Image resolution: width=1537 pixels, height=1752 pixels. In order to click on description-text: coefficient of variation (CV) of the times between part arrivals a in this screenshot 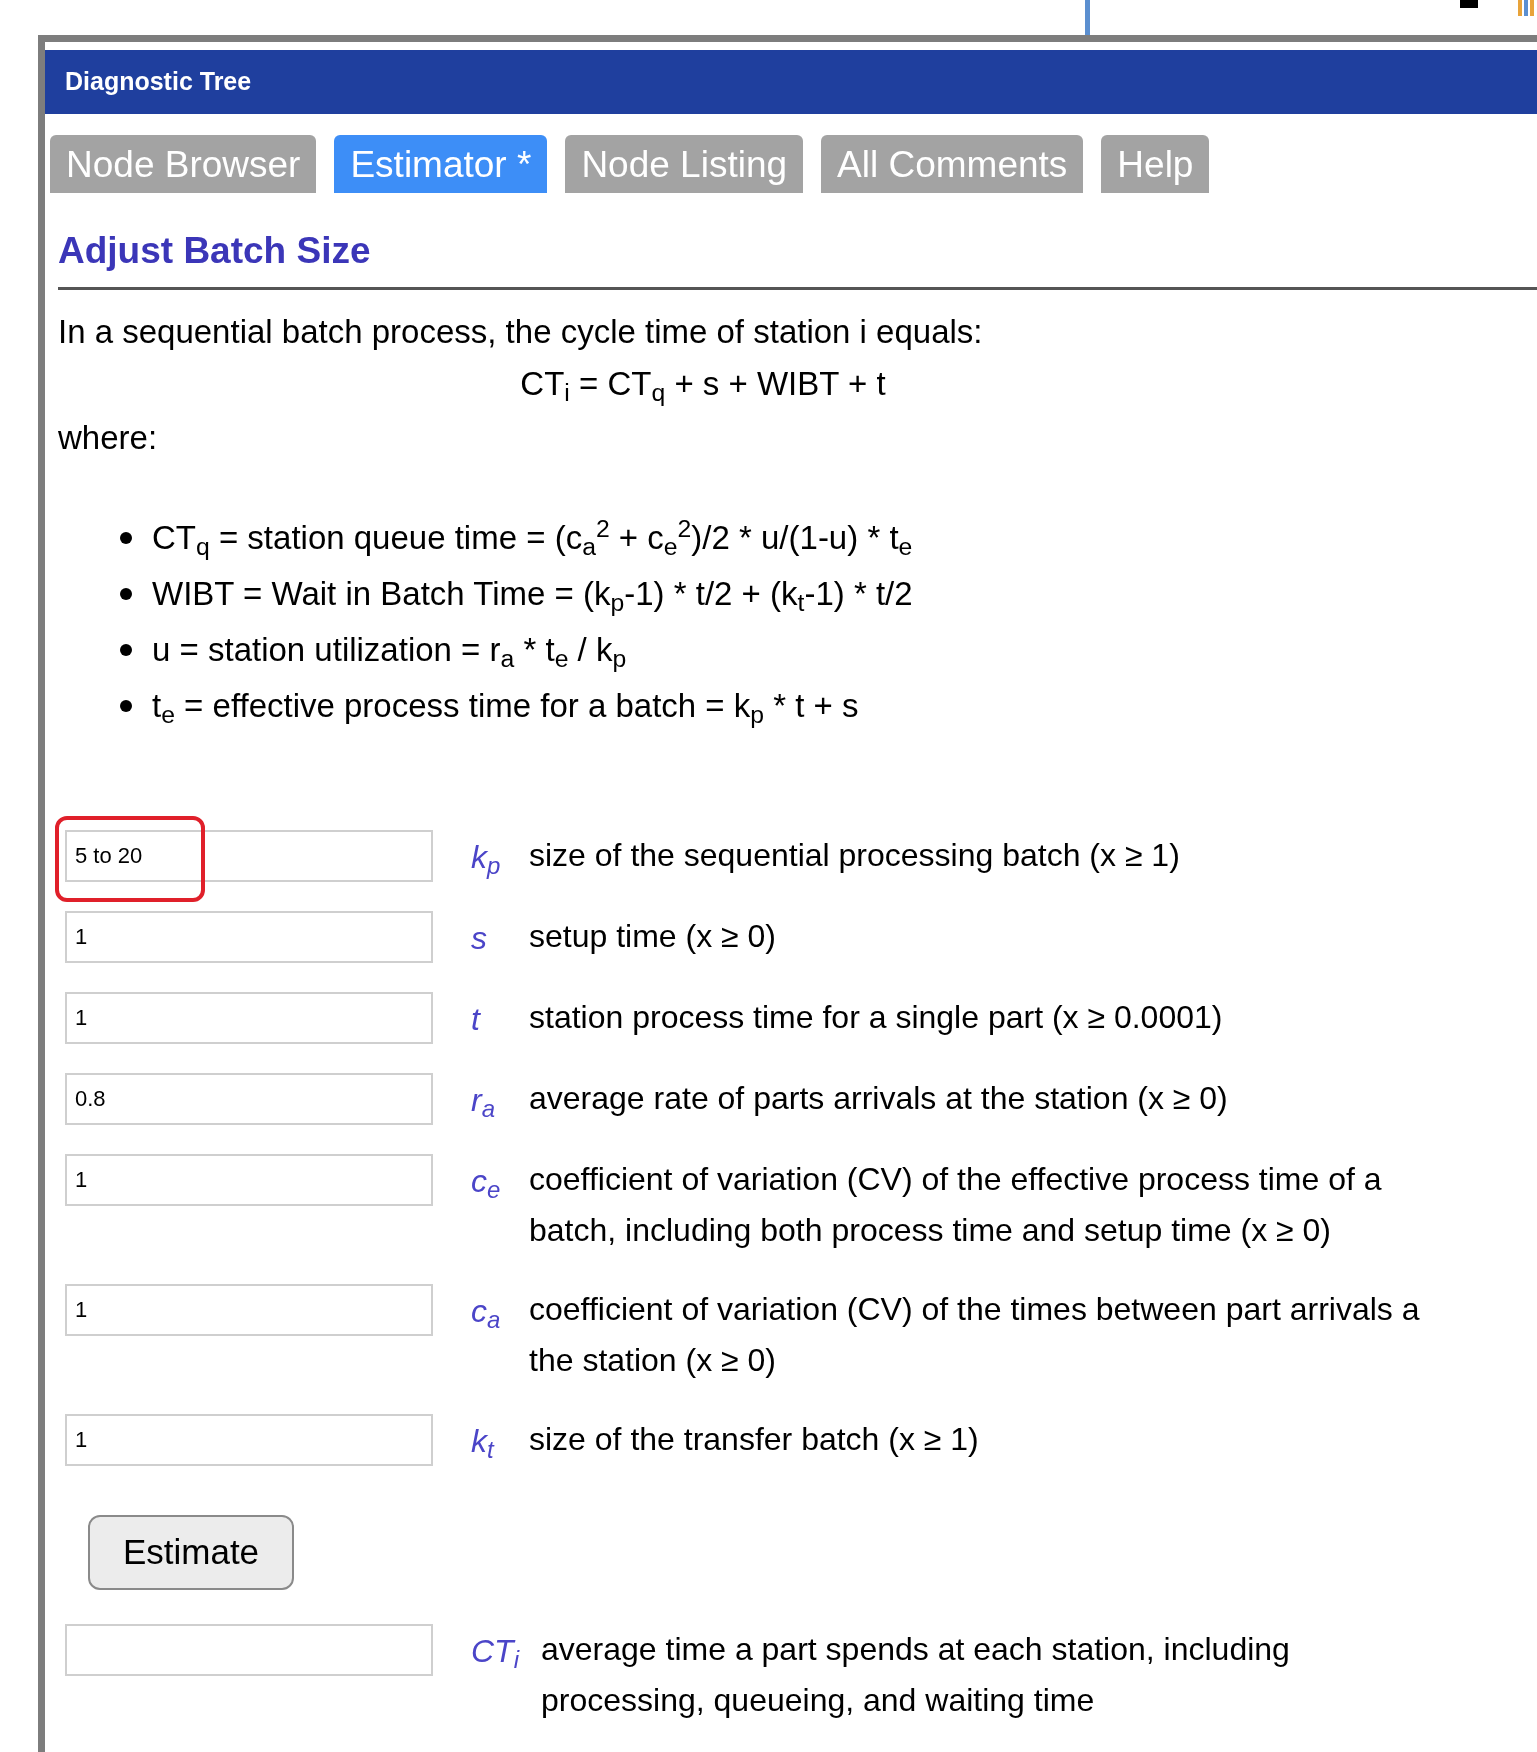, I will do `click(974, 1309)`.